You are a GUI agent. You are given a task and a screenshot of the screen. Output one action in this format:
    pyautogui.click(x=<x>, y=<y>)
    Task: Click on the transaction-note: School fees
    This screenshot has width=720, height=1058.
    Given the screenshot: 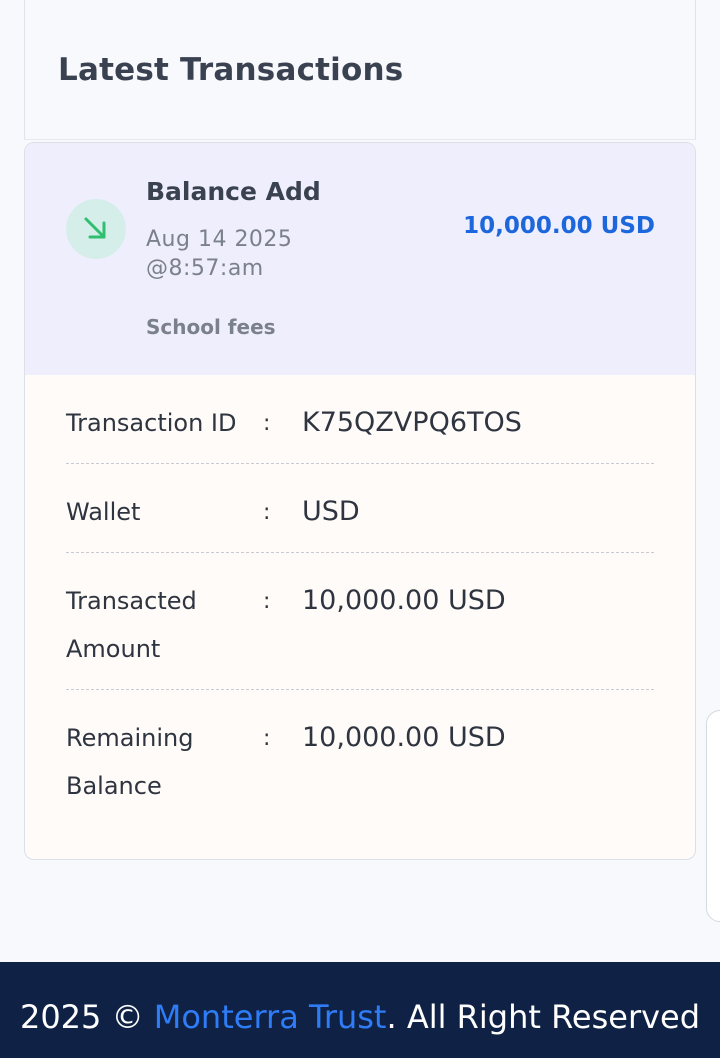 What is the action you would take?
    pyautogui.click(x=211, y=327)
    